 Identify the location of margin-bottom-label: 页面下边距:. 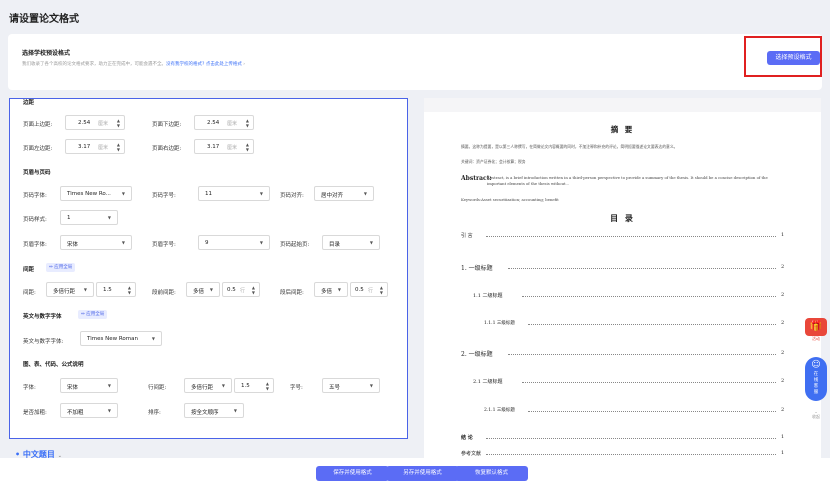
(167, 125).